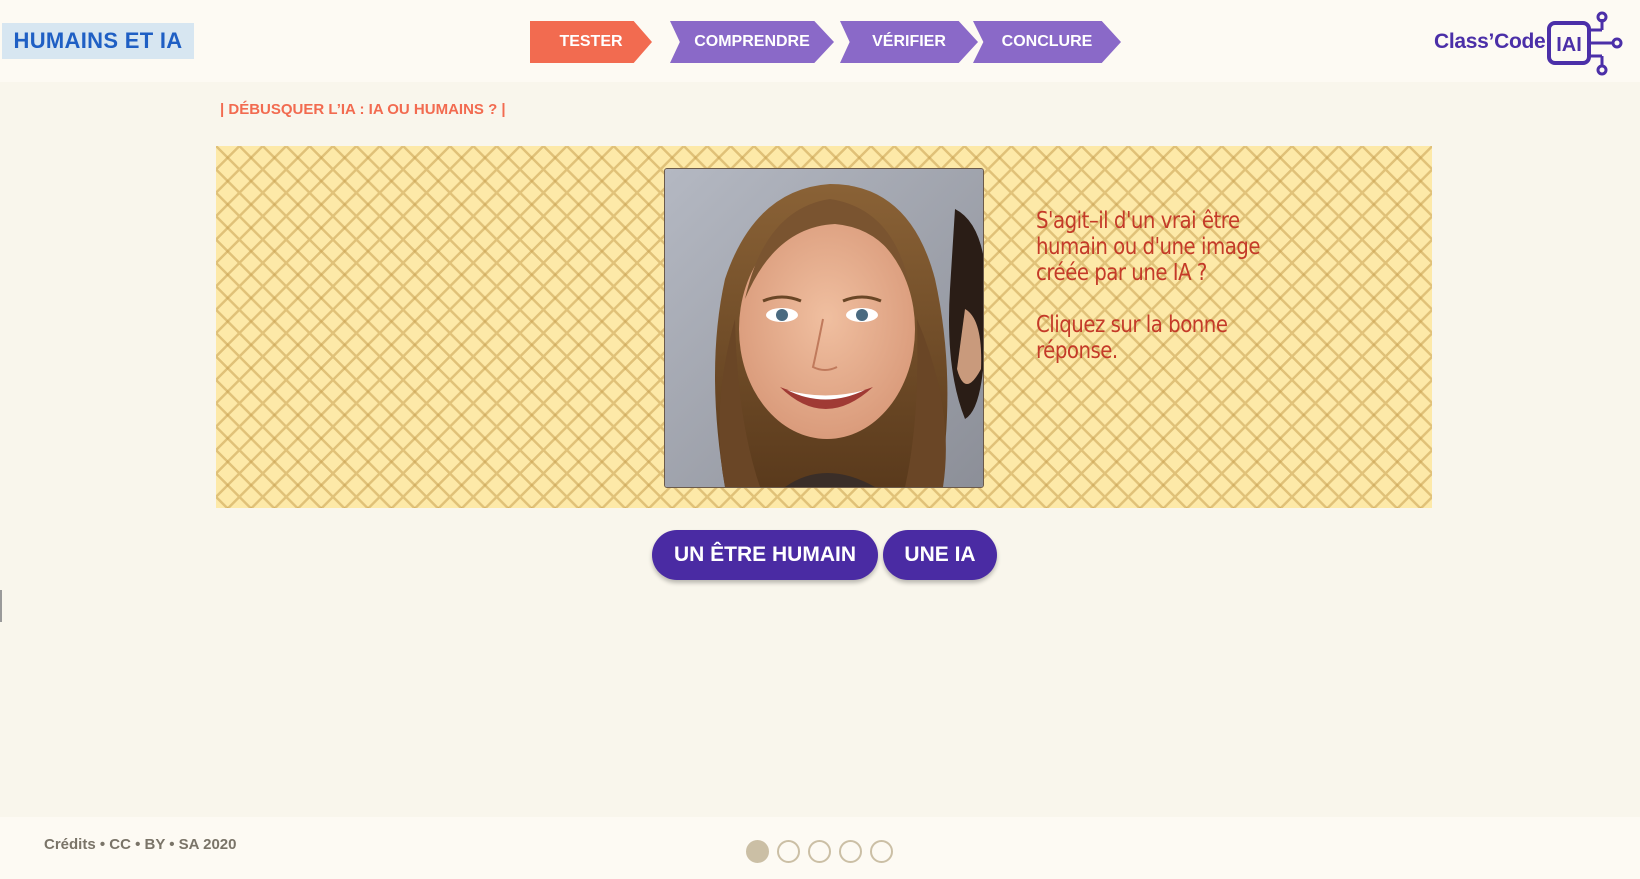 The height and width of the screenshot is (879, 1640). What do you see at coordinates (1490, 41) in the screenshot?
I see `logo-text: Class’Code` at bounding box center [1490, 41].